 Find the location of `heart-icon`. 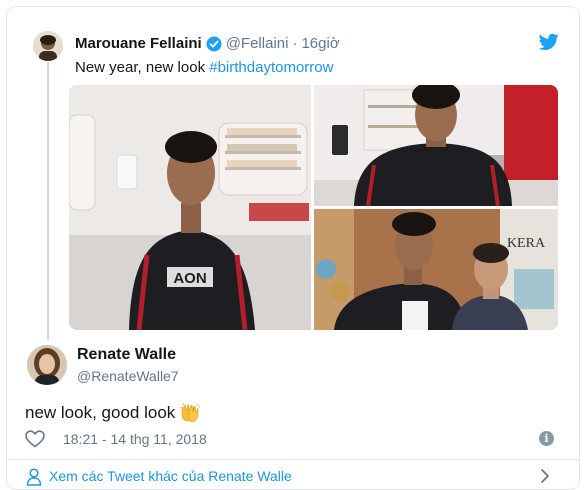

heart-icon is located at coordinates (35, 439).